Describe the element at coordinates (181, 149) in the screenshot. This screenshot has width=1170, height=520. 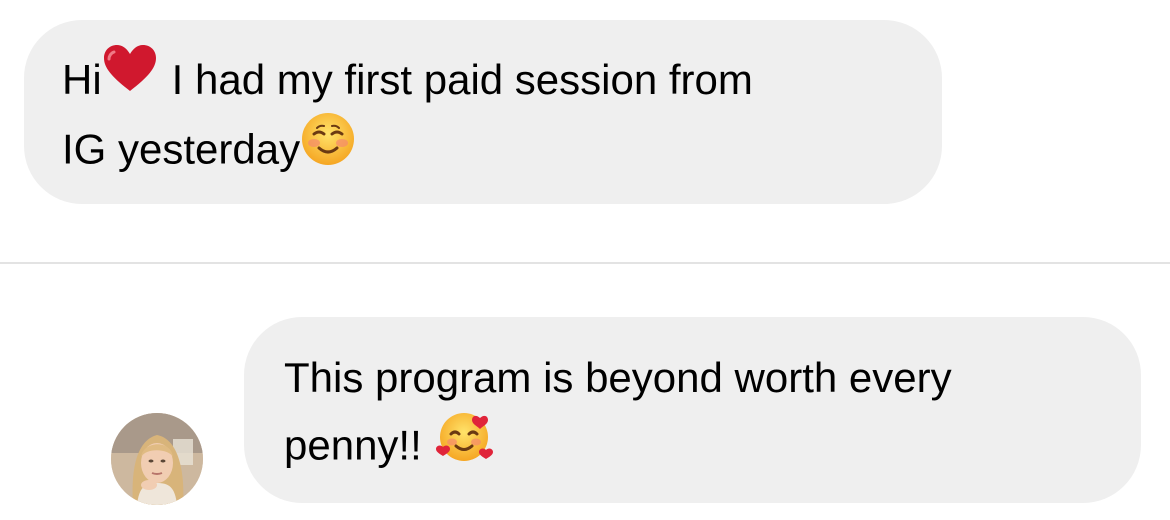
I see `message-text: IG yesterday` at that location.